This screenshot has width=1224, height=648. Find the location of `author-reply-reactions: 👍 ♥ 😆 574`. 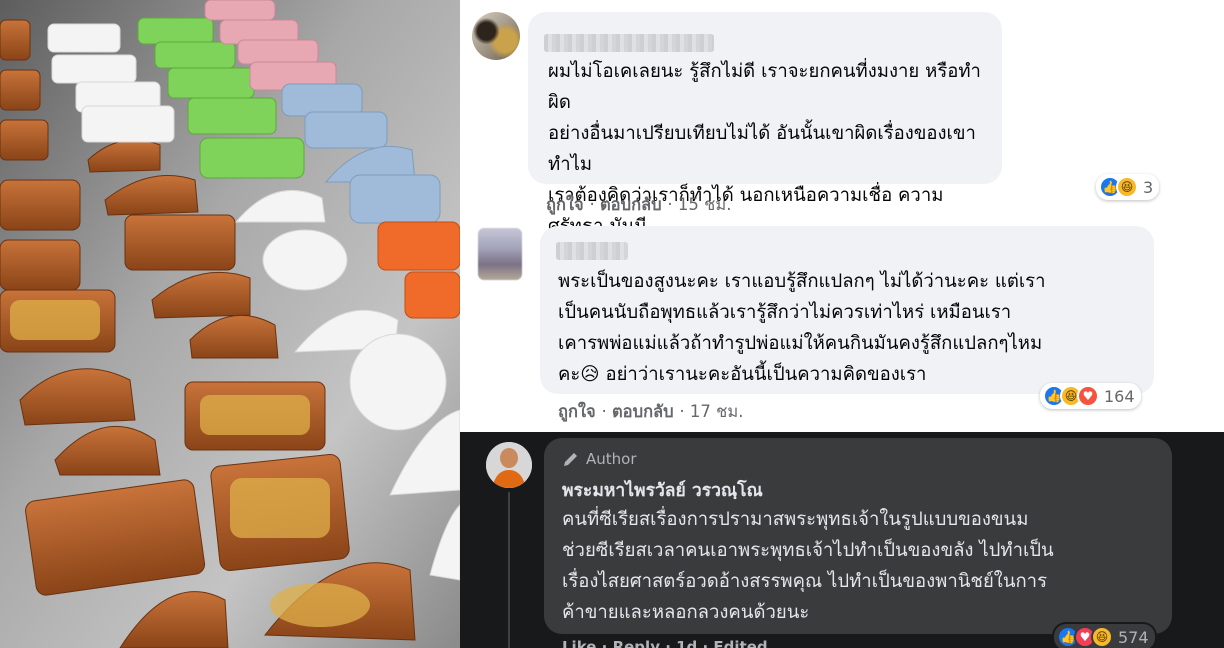

author-reply-reactions: 👍 ♥ 😆 574 is located at coordinates (1104, 636).